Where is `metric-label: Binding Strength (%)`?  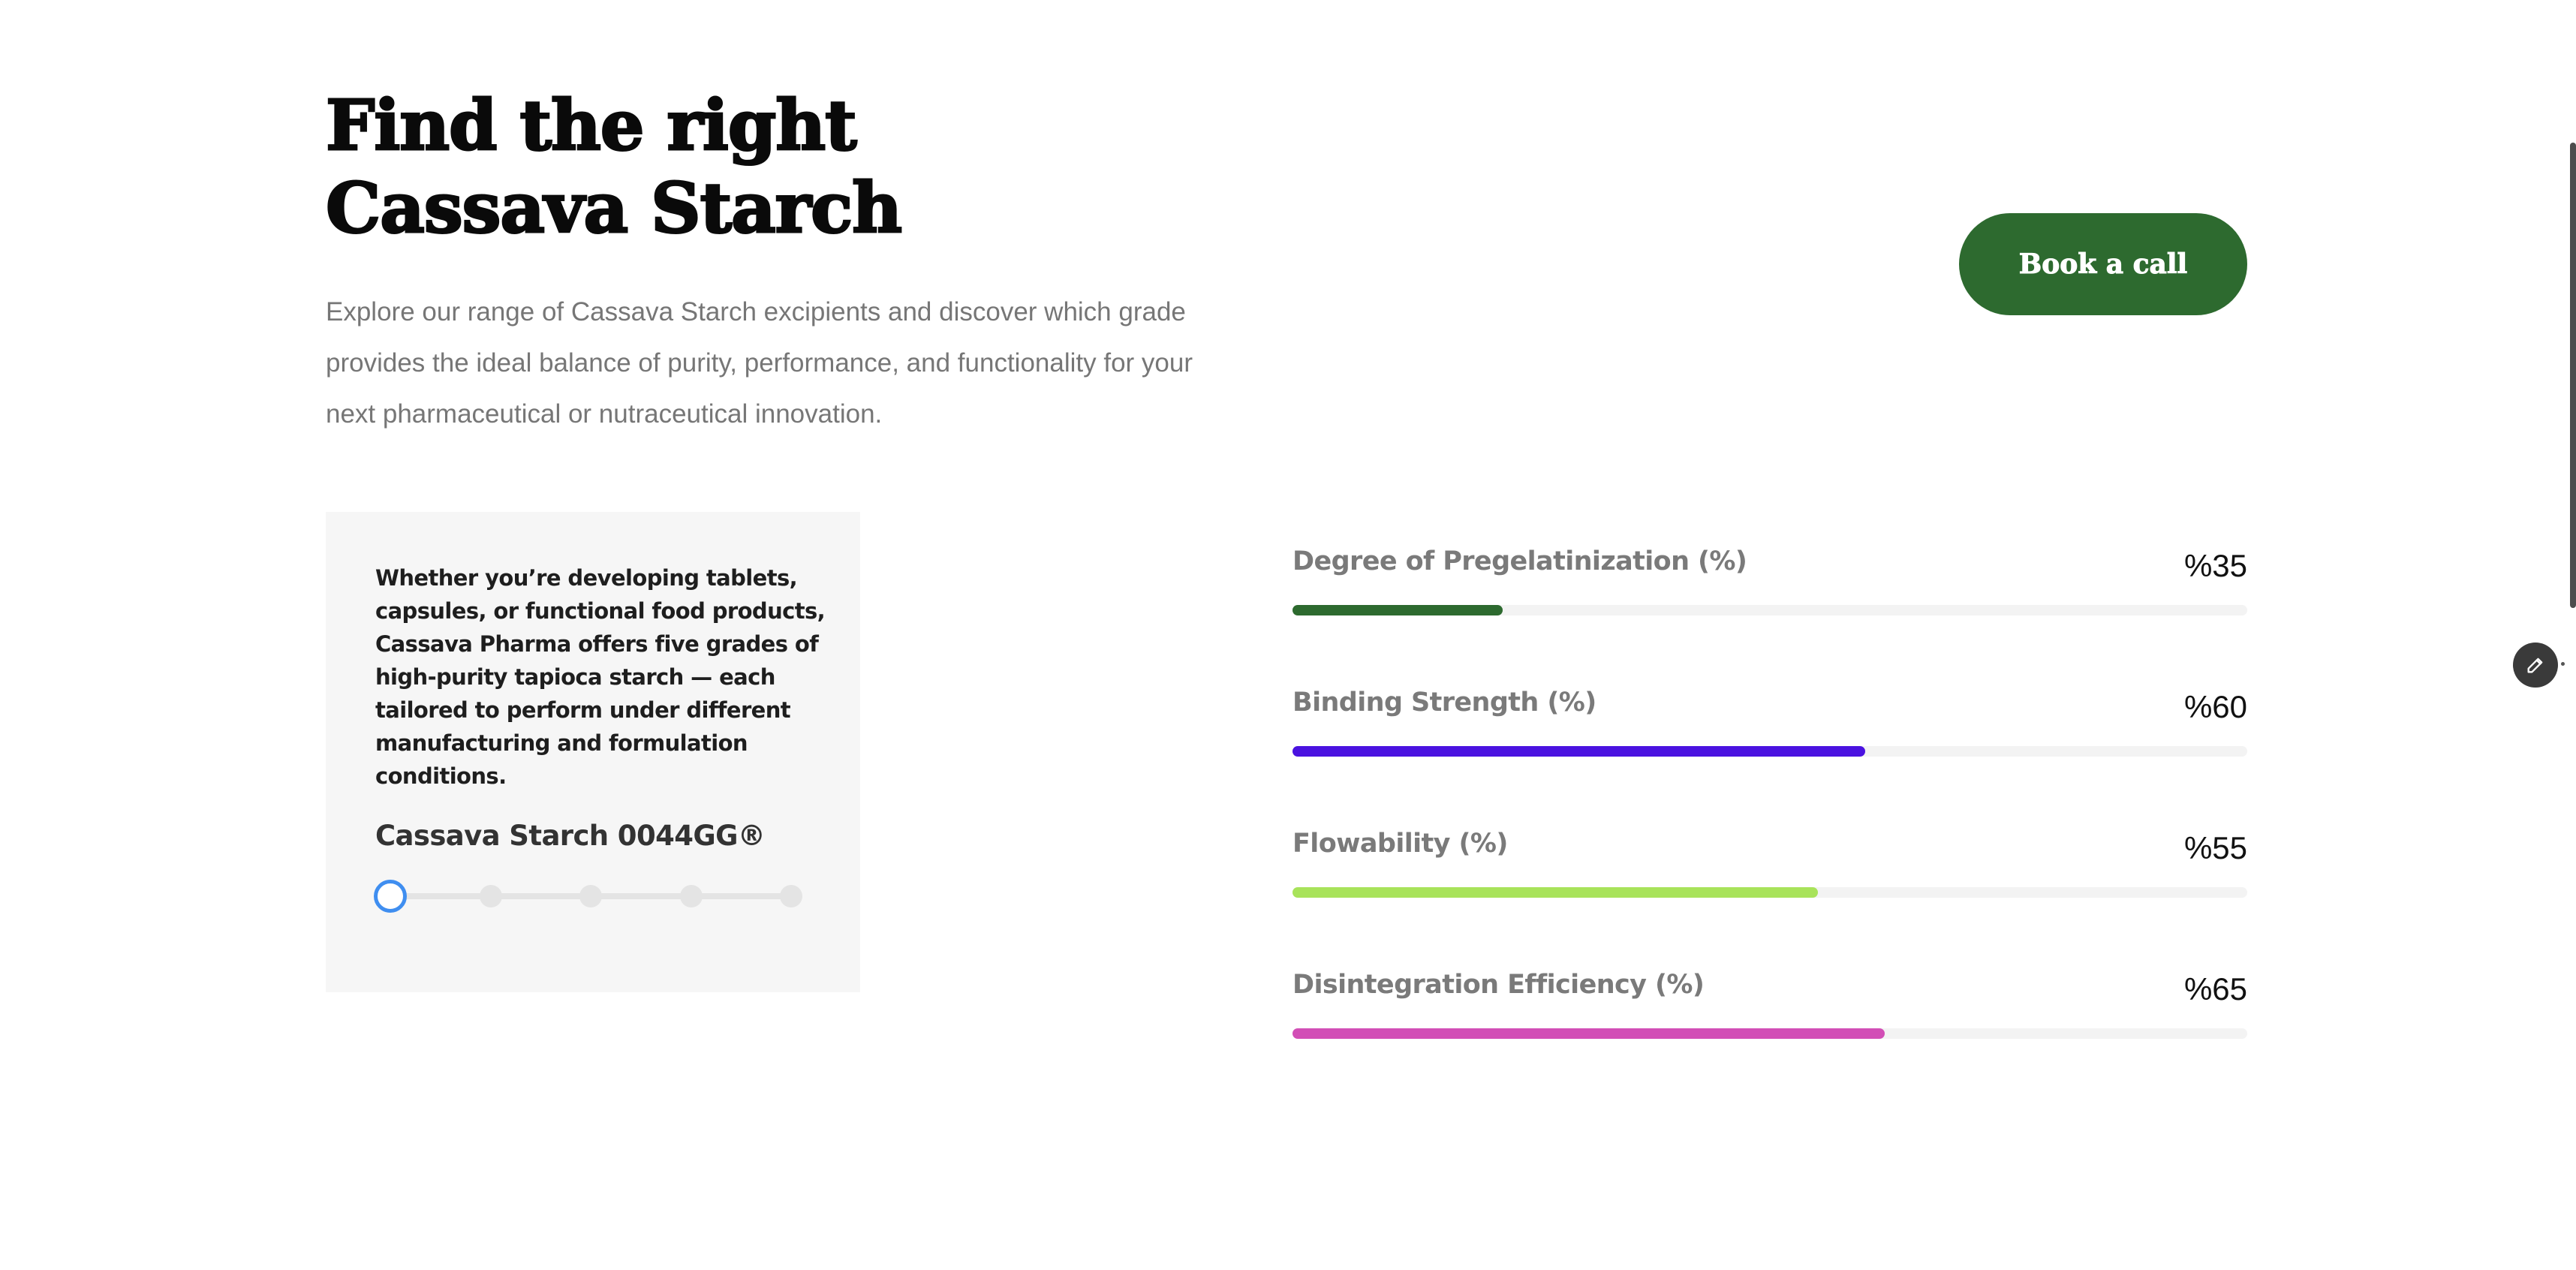 metric-label: Binding Strength (%) is located at coordinates (1444, 703).